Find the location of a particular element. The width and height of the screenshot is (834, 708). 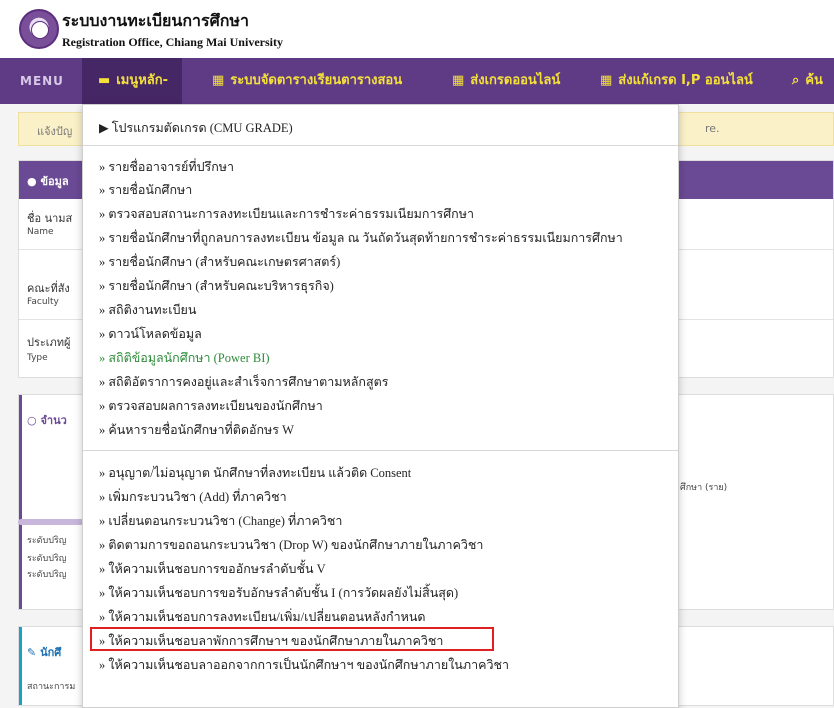

menu-item-power-bi: » สถิติข้อมูลนักศึกษา (Power BI) is located at coordinates (184, 358).